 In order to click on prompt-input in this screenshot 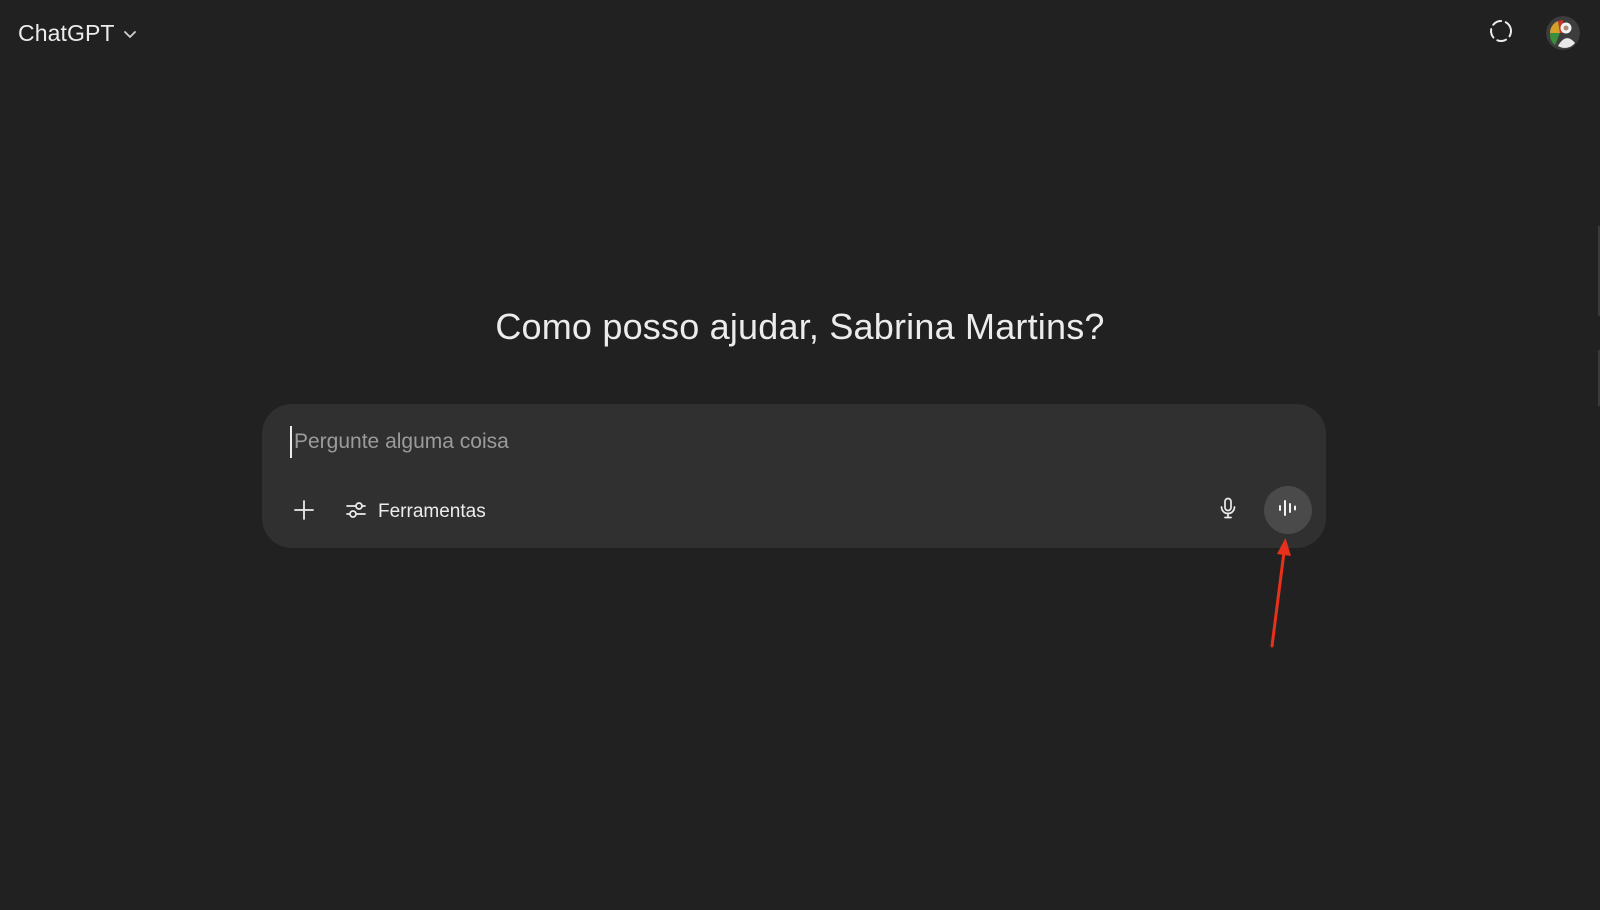, I will do `click(742, 442)`.